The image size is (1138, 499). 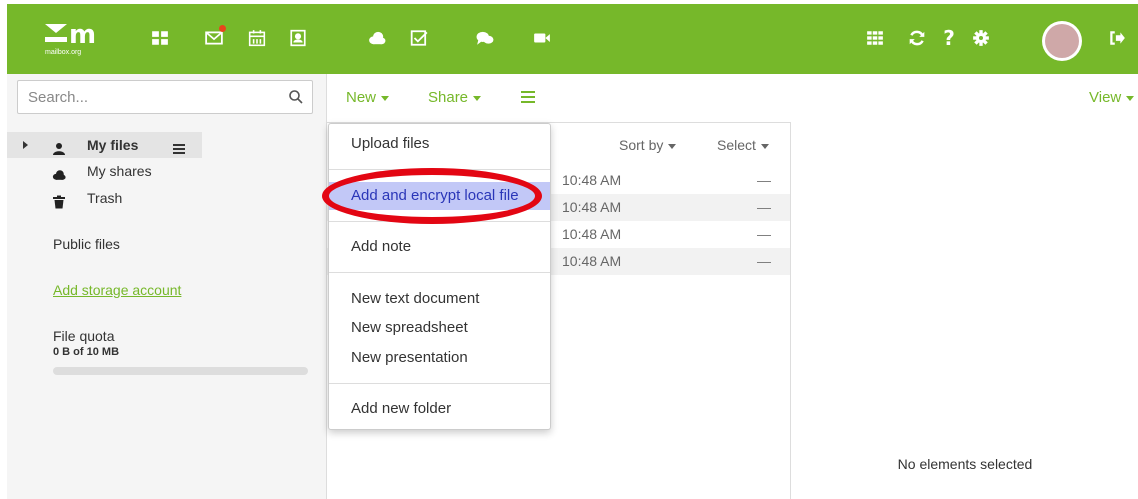 I want to click on expand-caret-icon, so click(x=25, y=145).